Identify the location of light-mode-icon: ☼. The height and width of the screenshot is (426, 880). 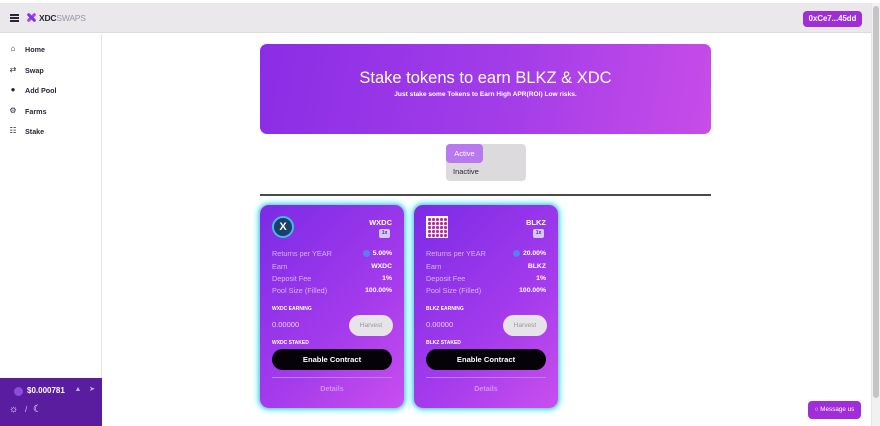
(13, 410).